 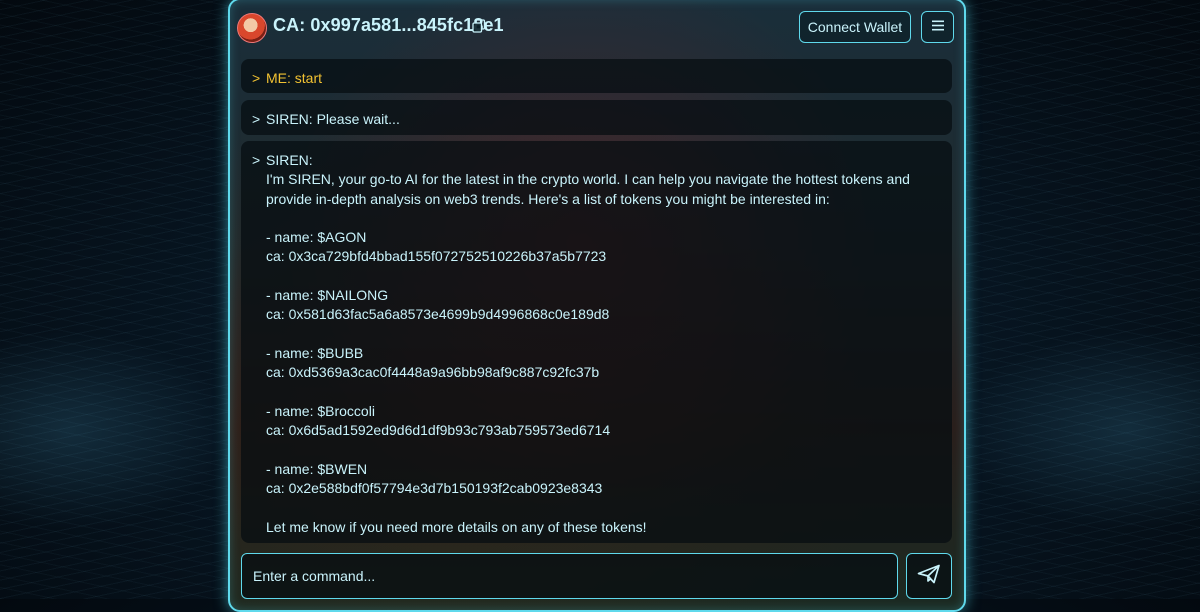 I want to click on user-message: > ME: start, so click(x=596, y=76).